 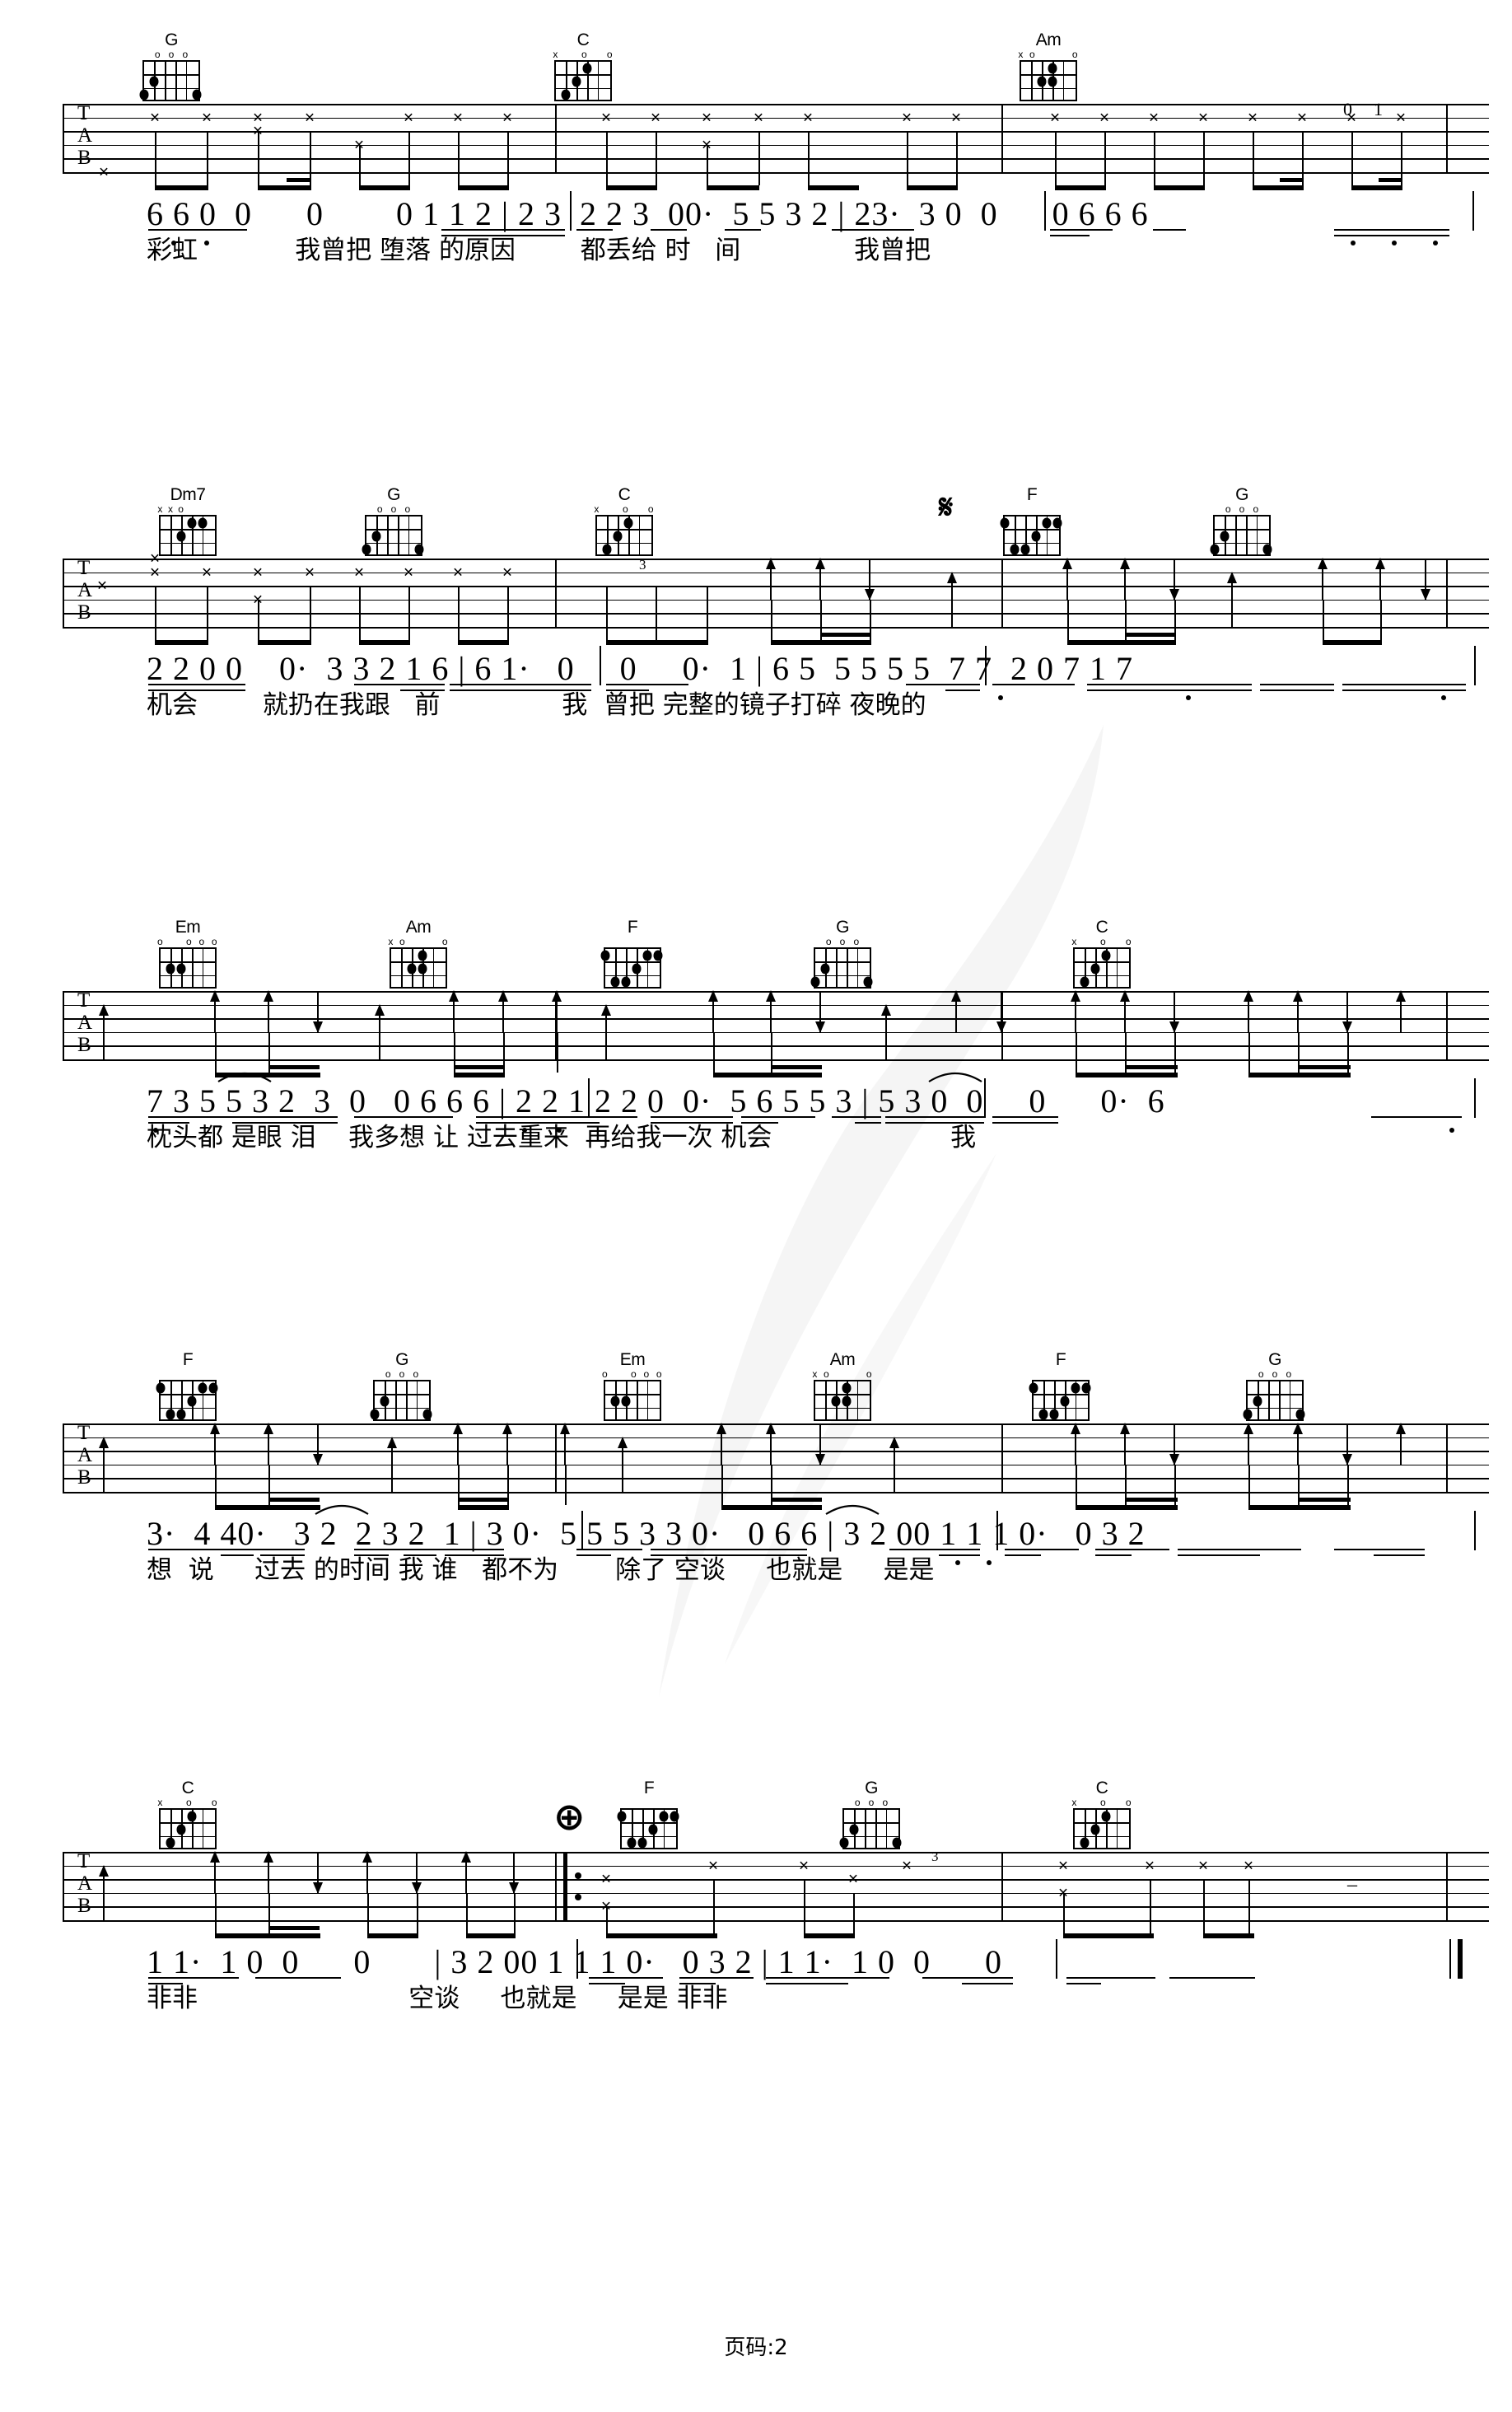 What do you see at coordinates (756, 65) in the screenshot?
I see `chord-diagram-row: G o o o C x o o Am x o o` at bounding box center [756, 65].